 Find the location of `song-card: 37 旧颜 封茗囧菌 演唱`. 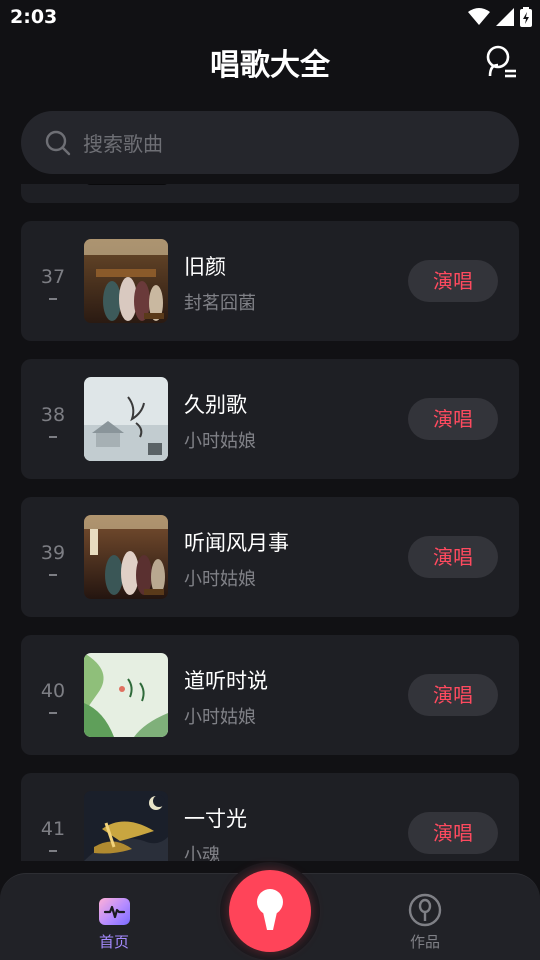

song-card: 37 旧颜 封茗囧菌 演唱 is located at coordinates (270, 281).